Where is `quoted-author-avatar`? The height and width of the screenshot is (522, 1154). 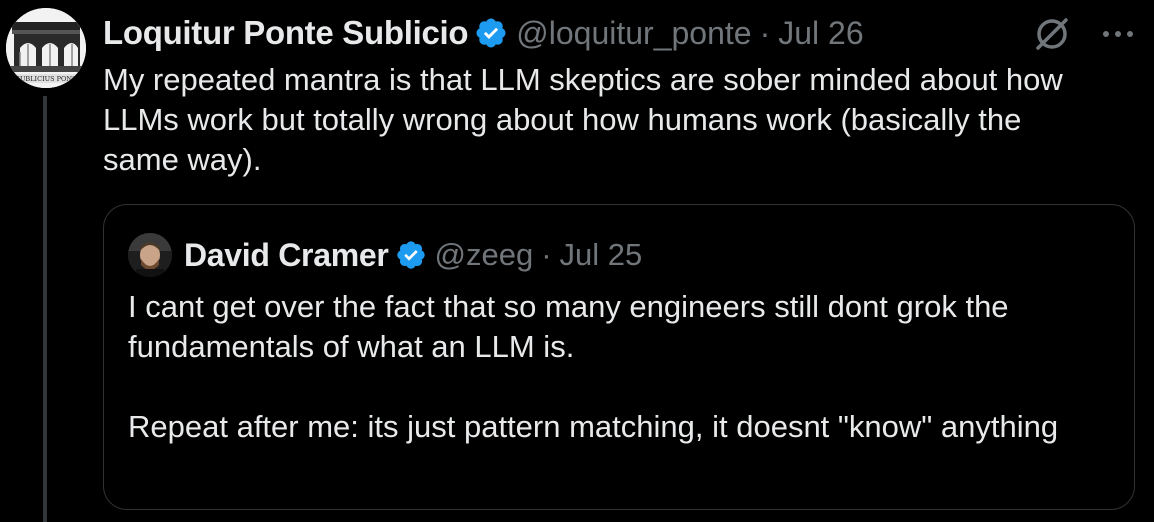
quoted-author-avatar is located at coordinates (150, 255).